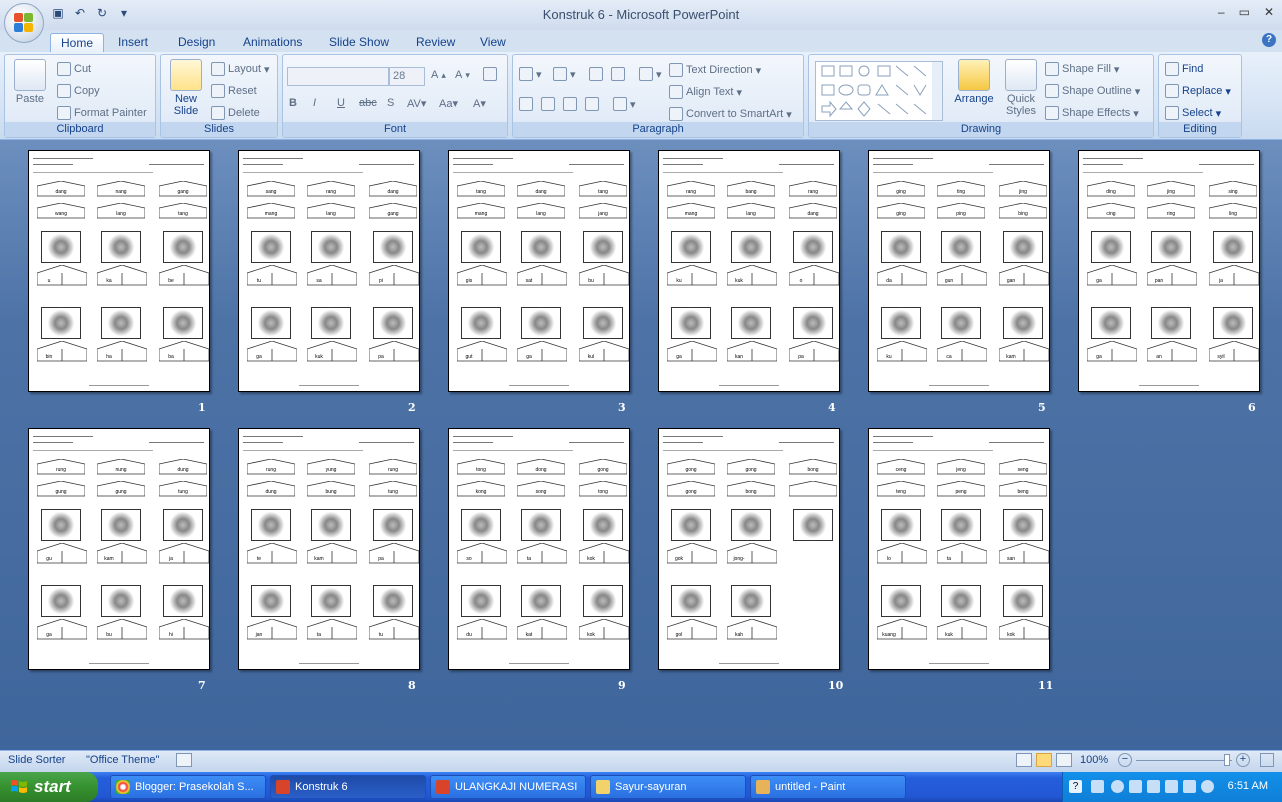  Describe the element at coordinates (493, 42) in the screenshot. I see `tab-view: View` at that location.